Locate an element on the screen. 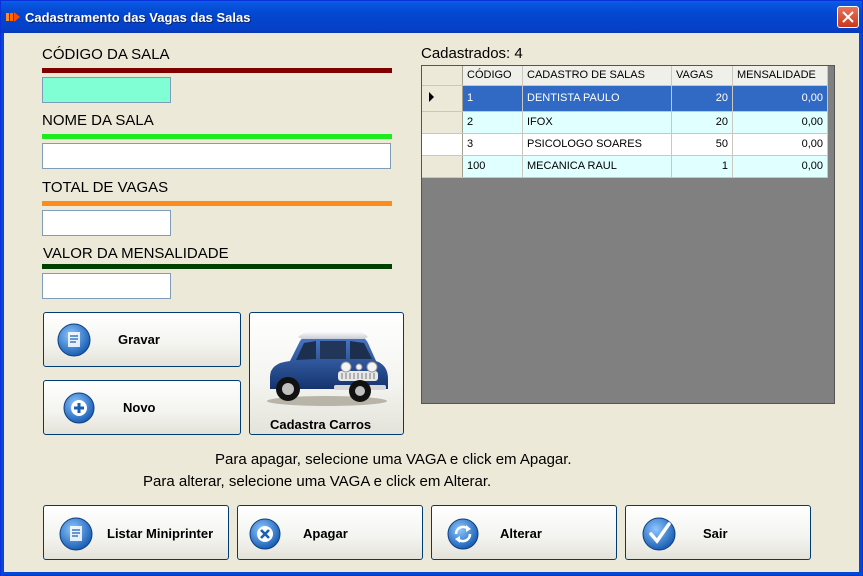 The width and height of the screenshot is (863, 576). vagas-divider is located at coordinates (217, 203).